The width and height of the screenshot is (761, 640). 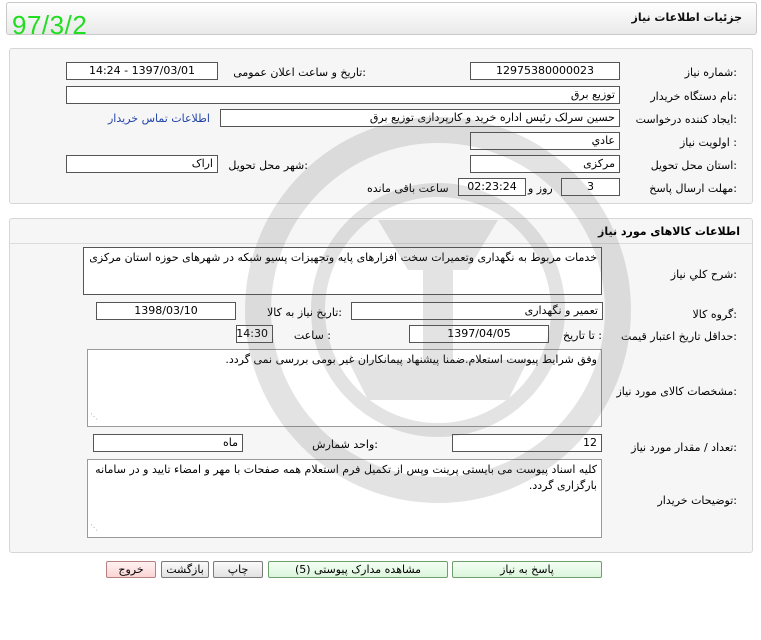 I want to click on deadline-label: مهلت ارسال پاسخ:, so click(x=693, y=188).